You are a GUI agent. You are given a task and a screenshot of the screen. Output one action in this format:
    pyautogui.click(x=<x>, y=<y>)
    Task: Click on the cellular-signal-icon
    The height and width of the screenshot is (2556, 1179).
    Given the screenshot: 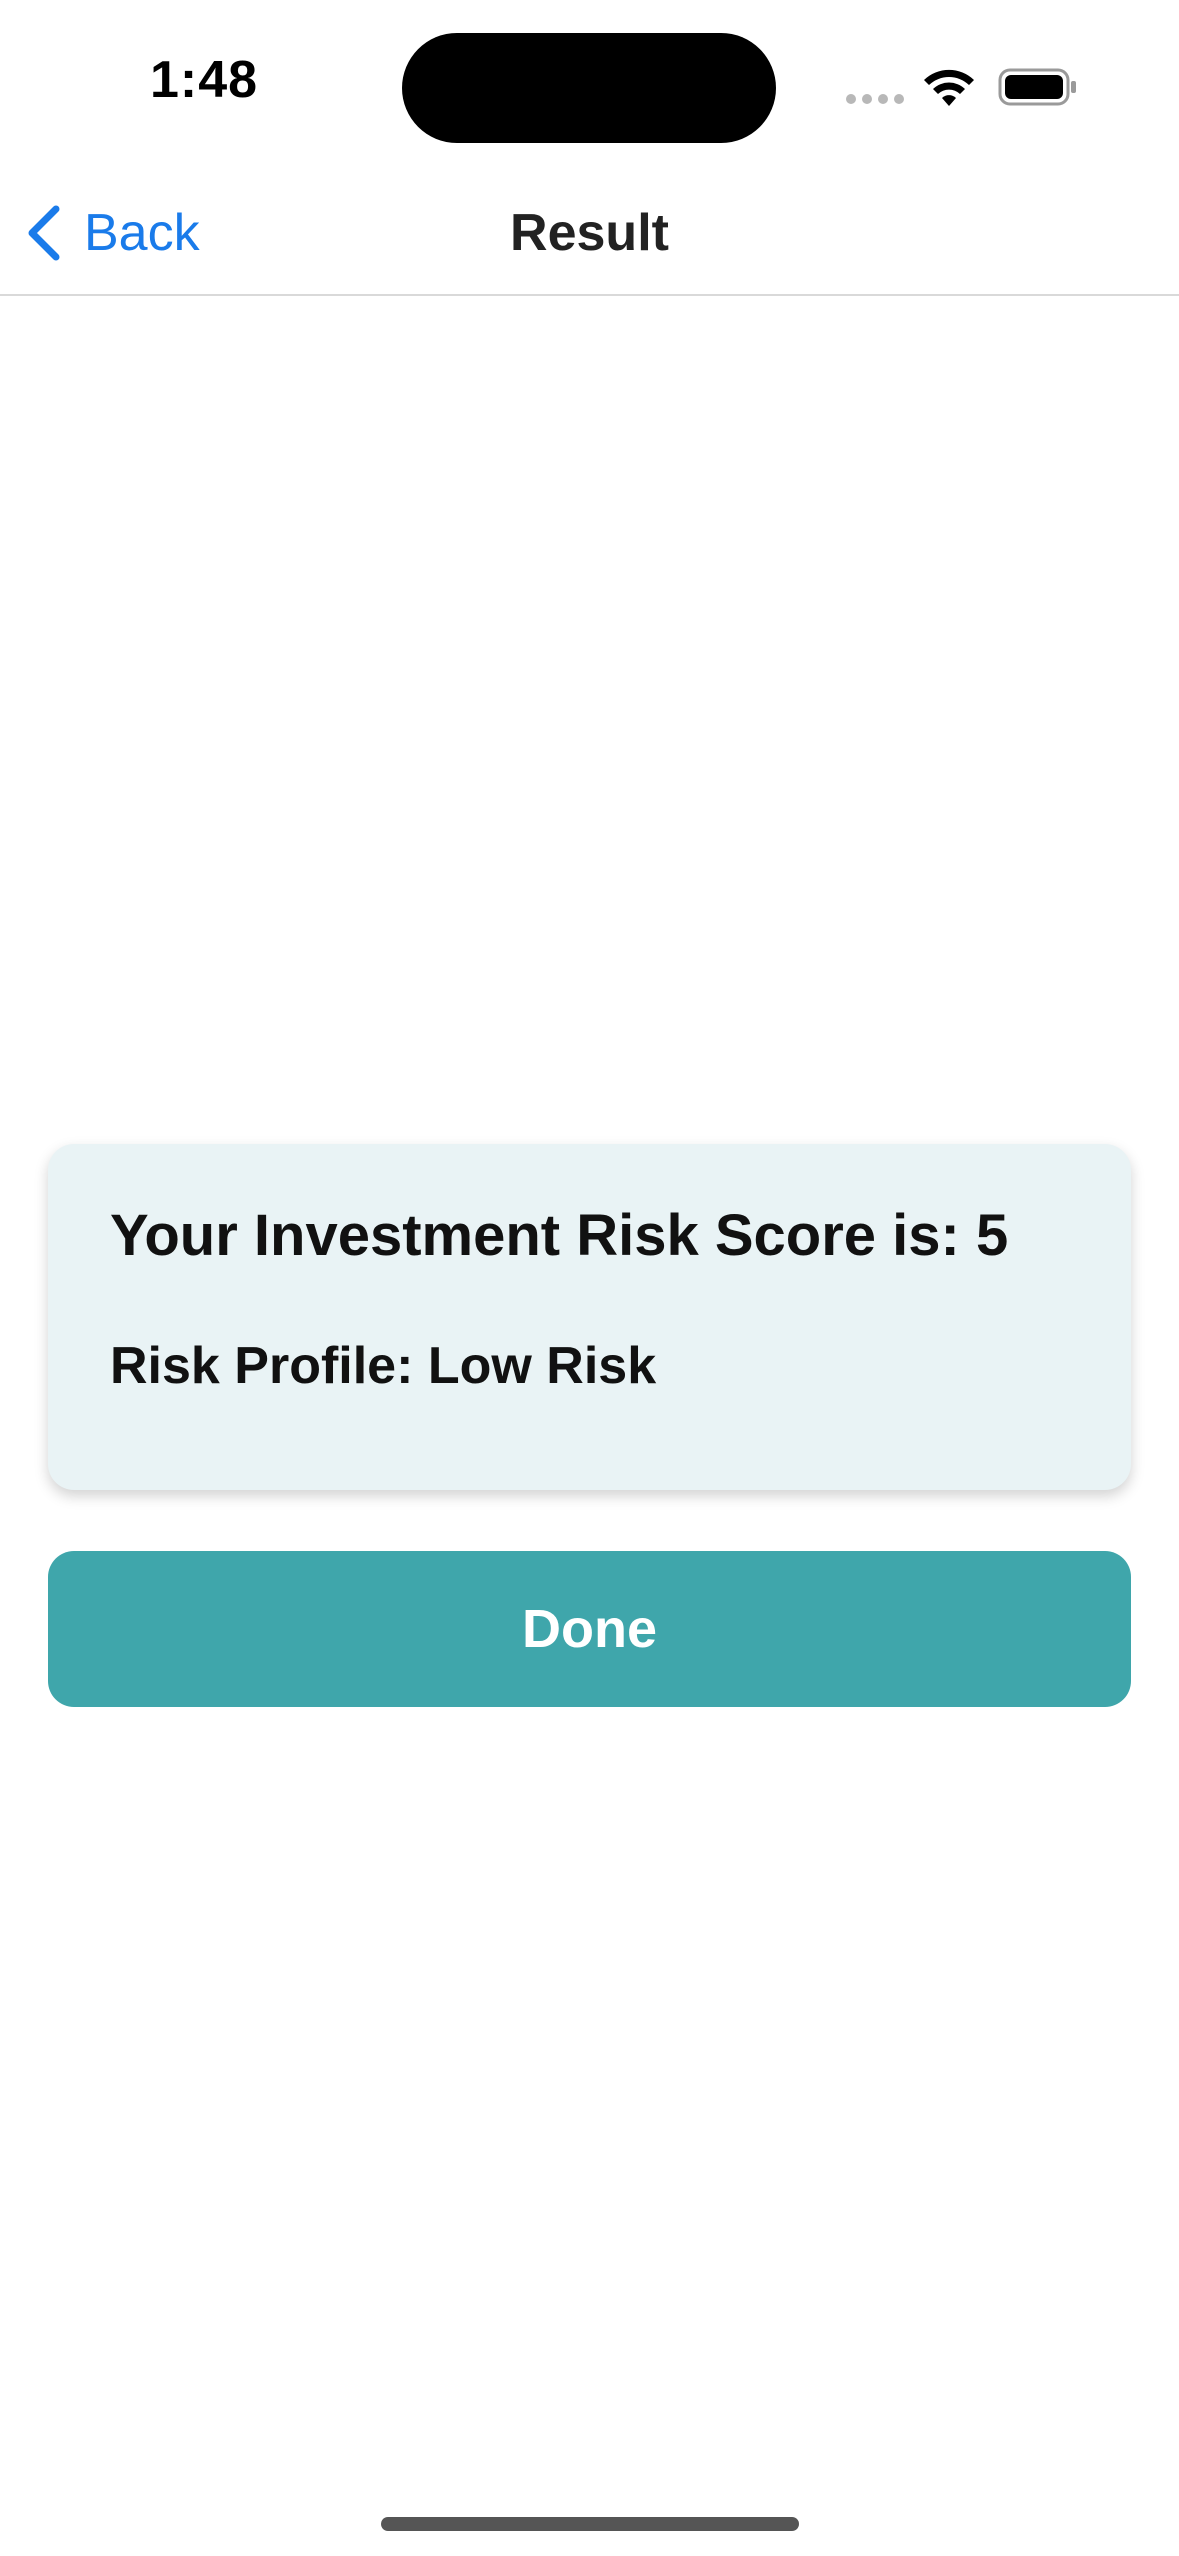 What is the action you would take?
    pyautogui.click(x=876, y=100)
    